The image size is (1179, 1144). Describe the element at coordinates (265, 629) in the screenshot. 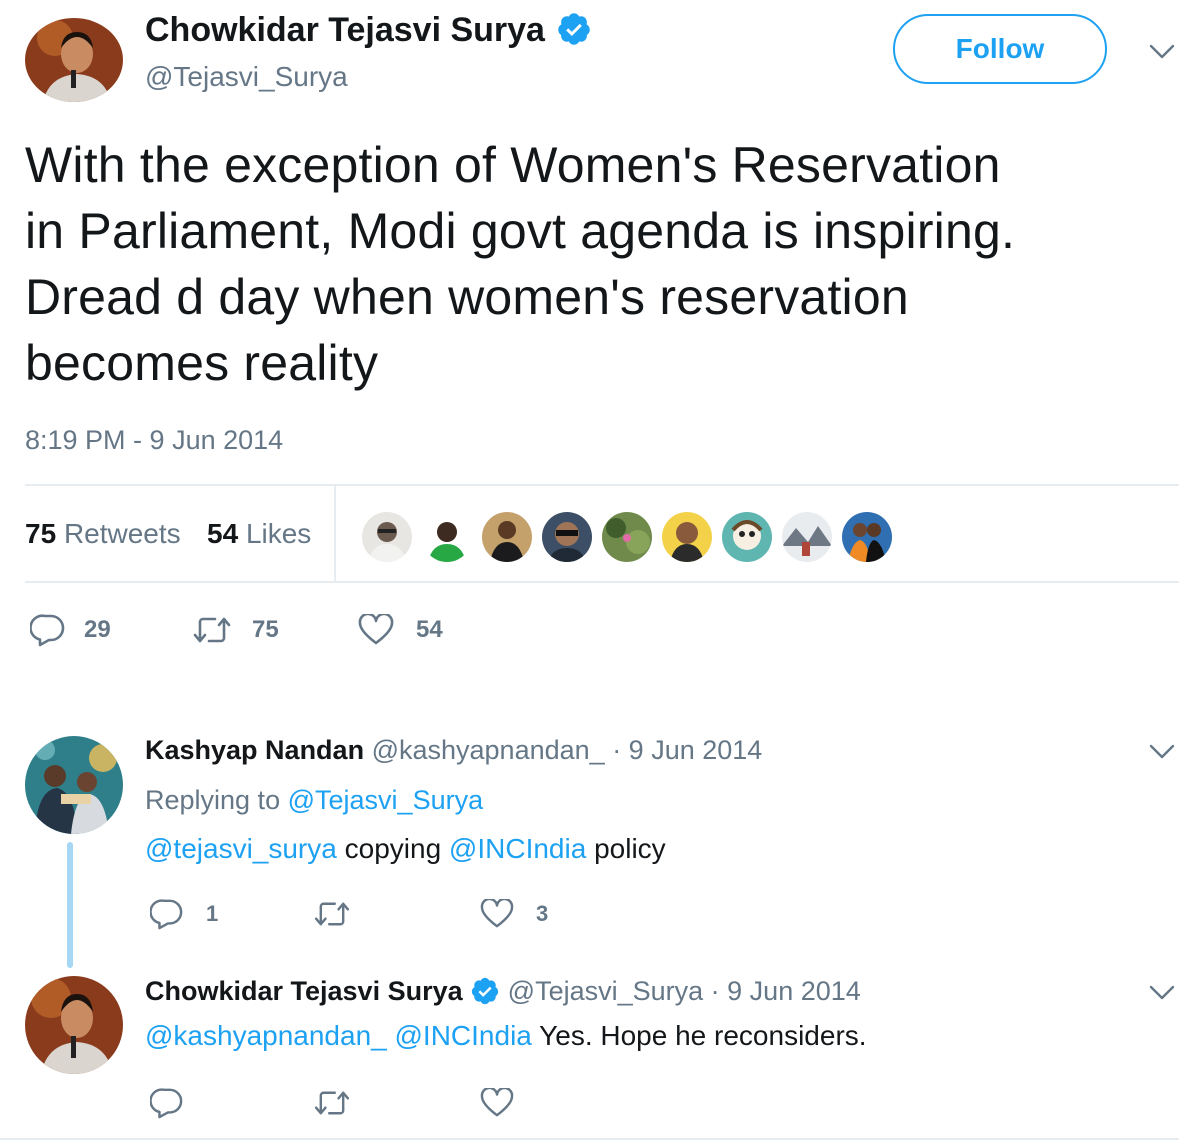

I see `retweet-count: 75` at that location.